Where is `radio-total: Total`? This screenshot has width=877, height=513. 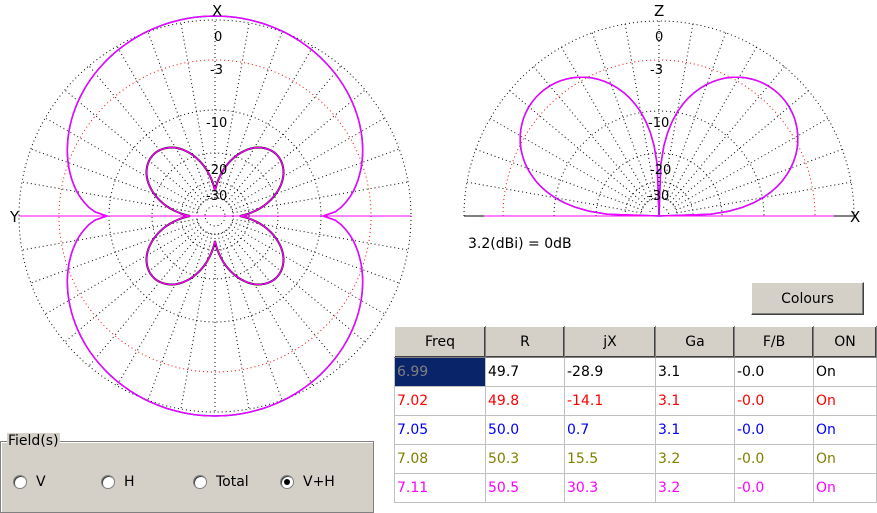 radio-total: Total is located at coordinates (221, 482).